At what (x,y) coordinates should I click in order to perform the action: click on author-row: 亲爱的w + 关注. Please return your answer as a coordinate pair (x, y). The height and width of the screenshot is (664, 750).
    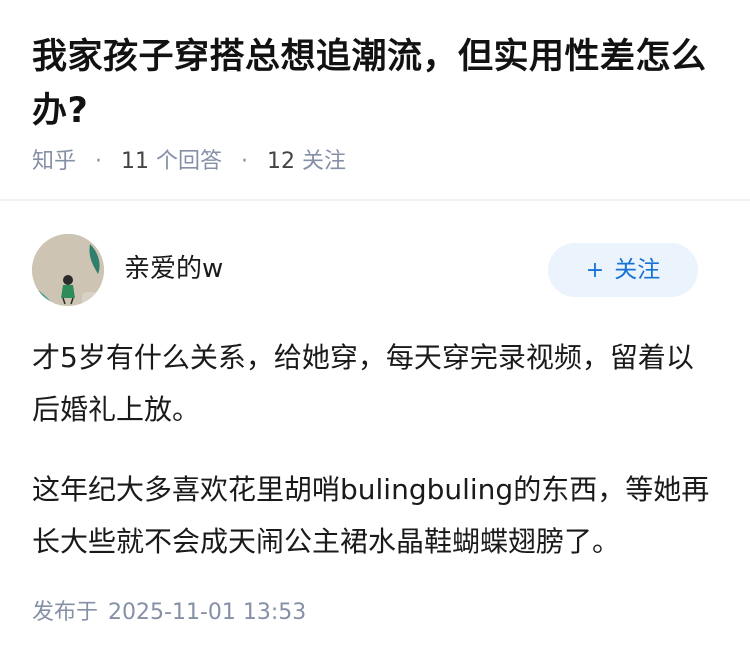
    Looking at the image, I should click on (365, 270).